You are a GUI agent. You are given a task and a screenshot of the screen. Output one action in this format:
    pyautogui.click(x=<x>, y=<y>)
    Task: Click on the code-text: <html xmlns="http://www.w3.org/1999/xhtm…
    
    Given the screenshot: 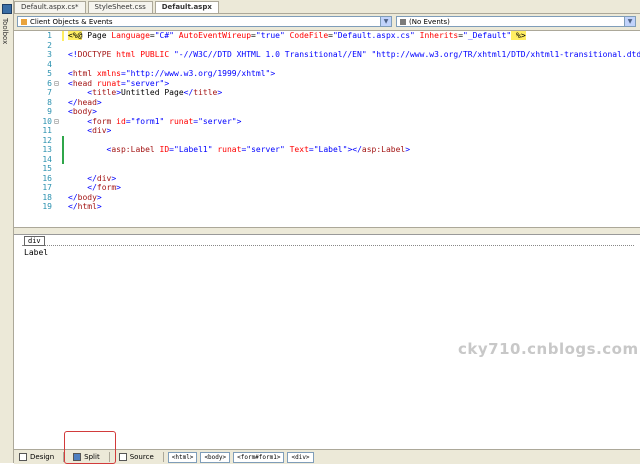 What is the action you would take?
    pyautogui.click(x=172, y=73)
    